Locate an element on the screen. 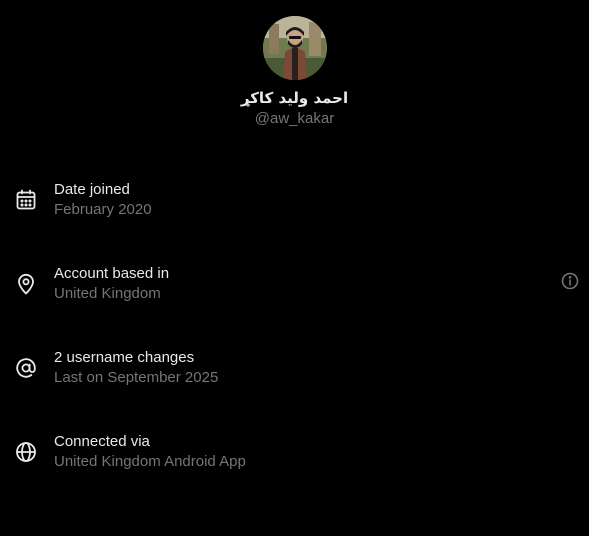  calendar-icon is located at coordinates (26, 200).